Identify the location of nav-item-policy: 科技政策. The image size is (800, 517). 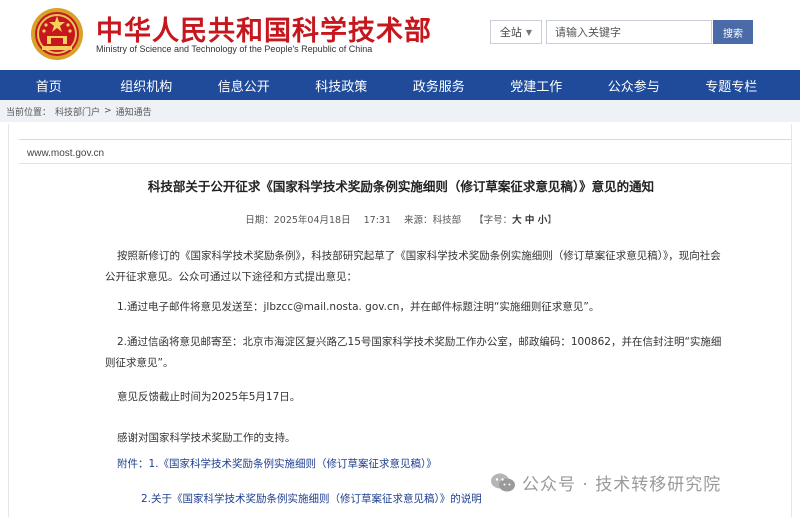
(342, 85).